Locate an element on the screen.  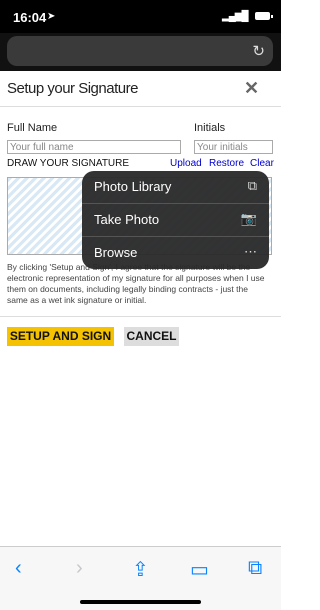
clear-link: Clear is located at coordinates (262, 163).